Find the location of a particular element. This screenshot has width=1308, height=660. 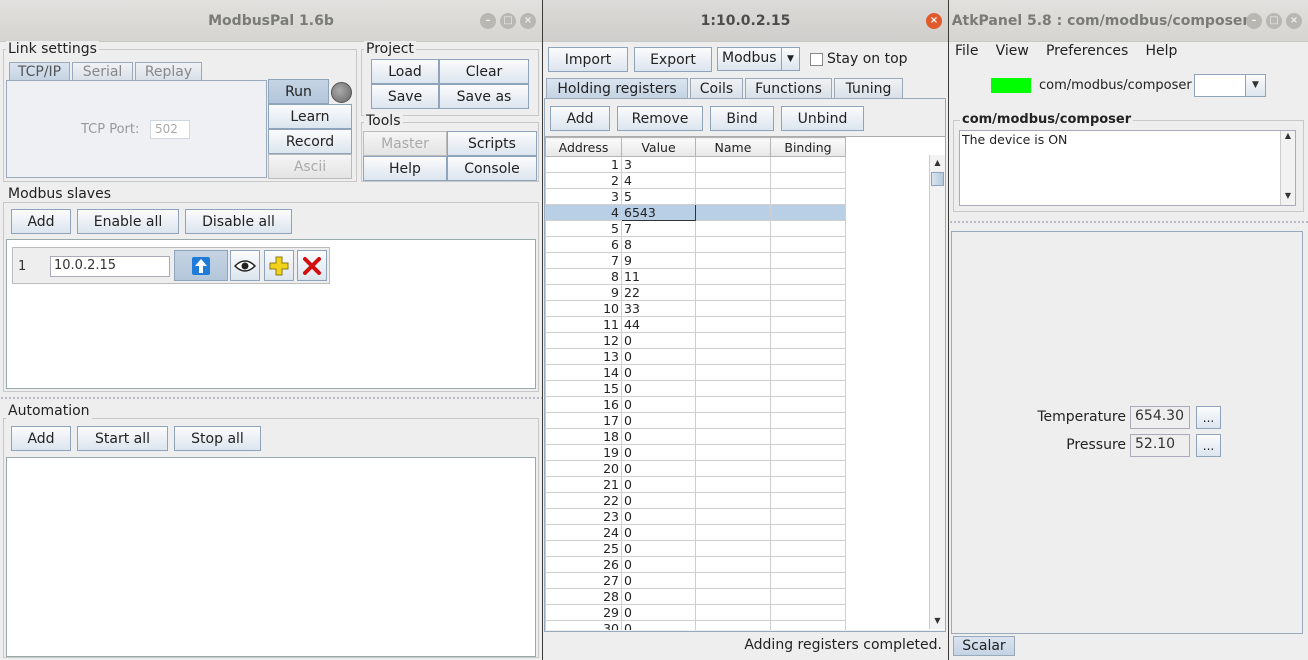

table-row: 4 6543 is located at coordinates (695, 212).